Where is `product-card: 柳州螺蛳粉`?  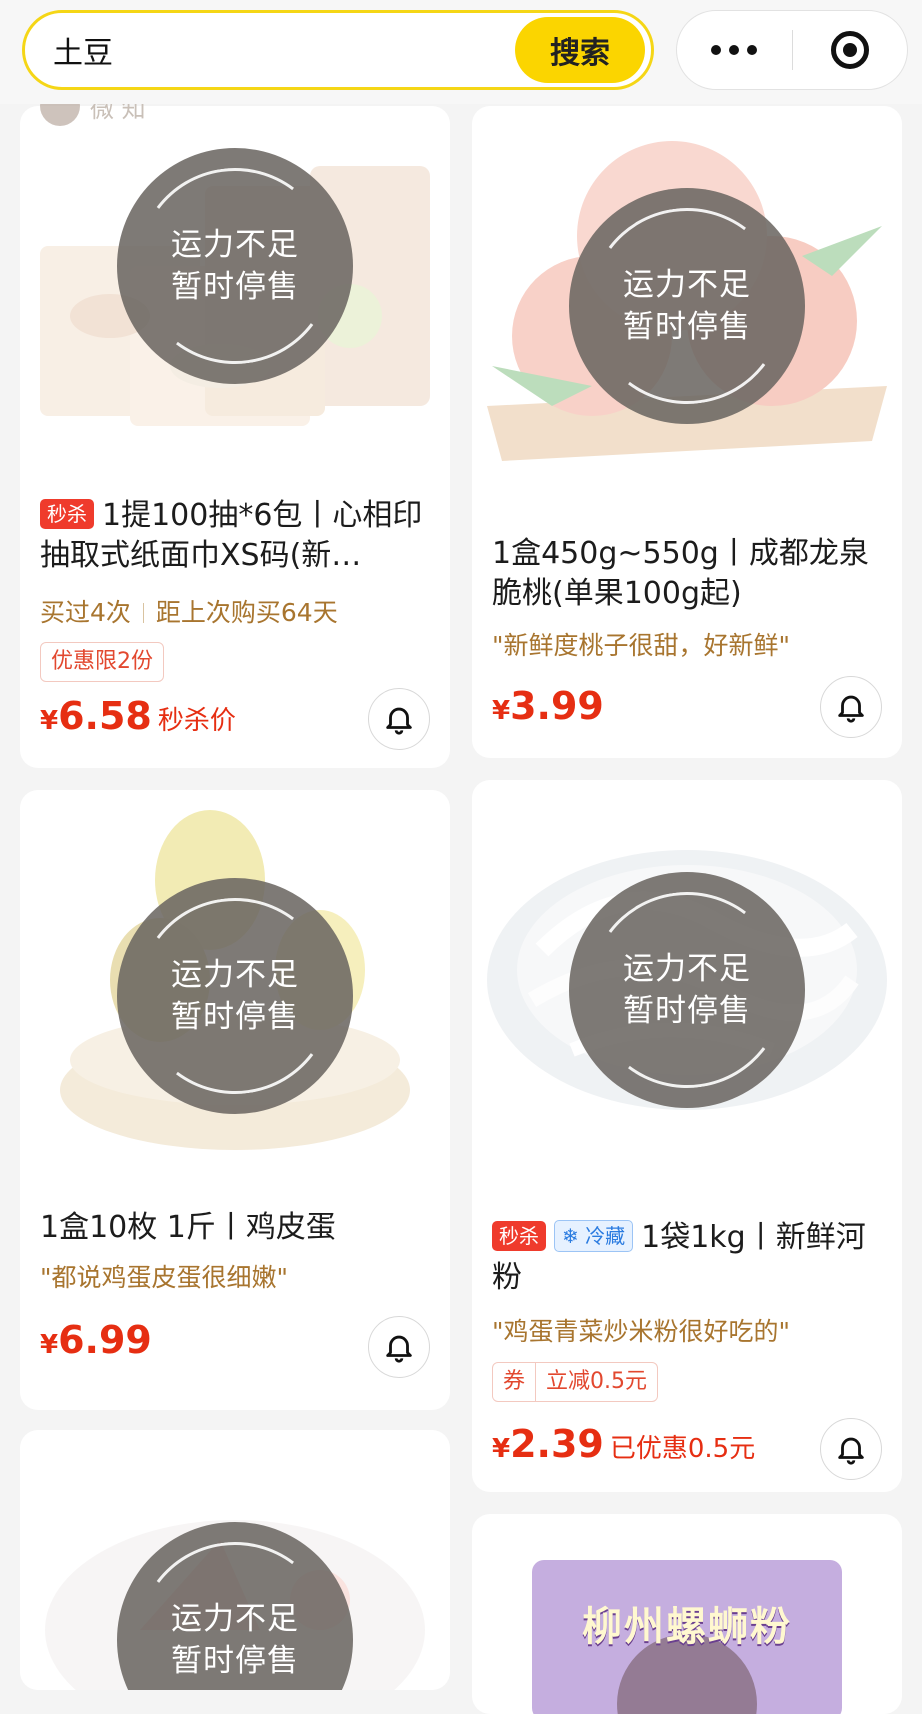
product-card: 柳州螺蛳粉 is located at coordinates (687, 1614).